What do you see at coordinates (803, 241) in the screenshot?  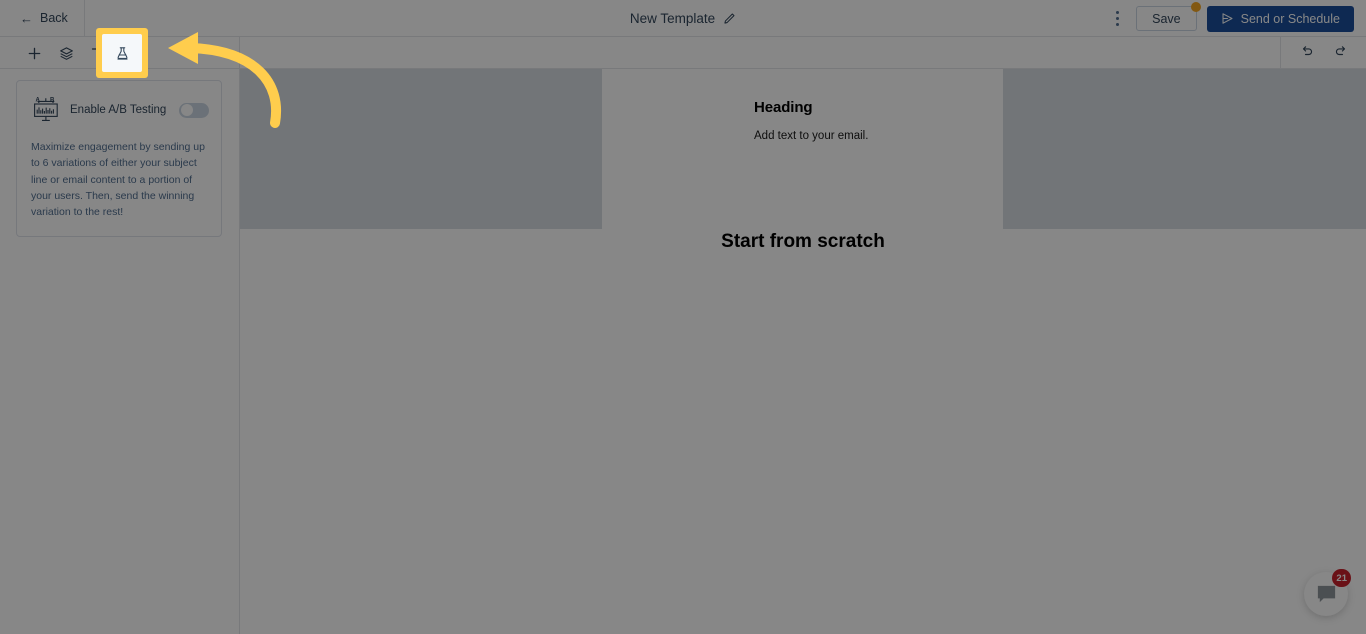 I see `start-from-scratch-label: Start from scratch` at bounding box center [803, 241].